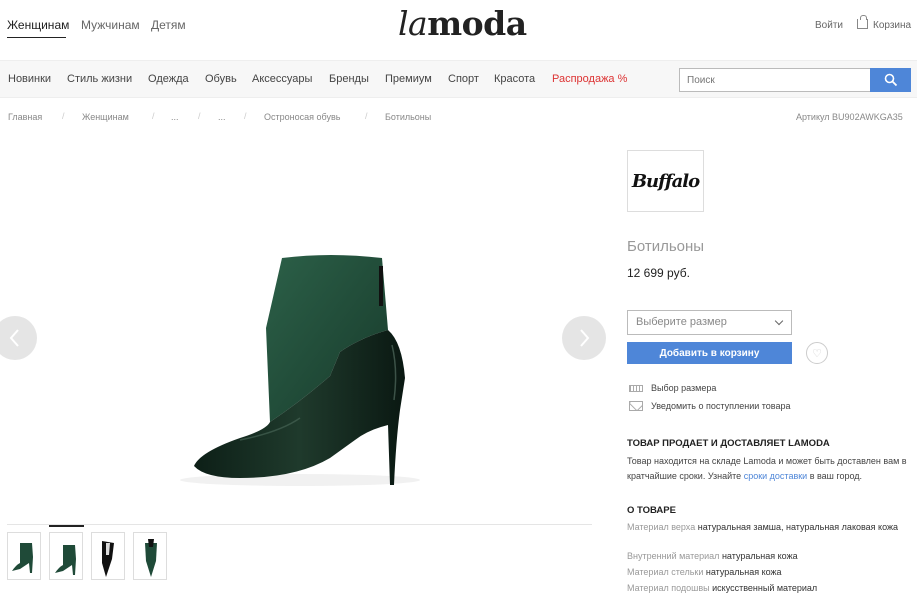 This screenshot has height=595, width=917. I want to click on top-link-kids: Детям, so click(168, 25).